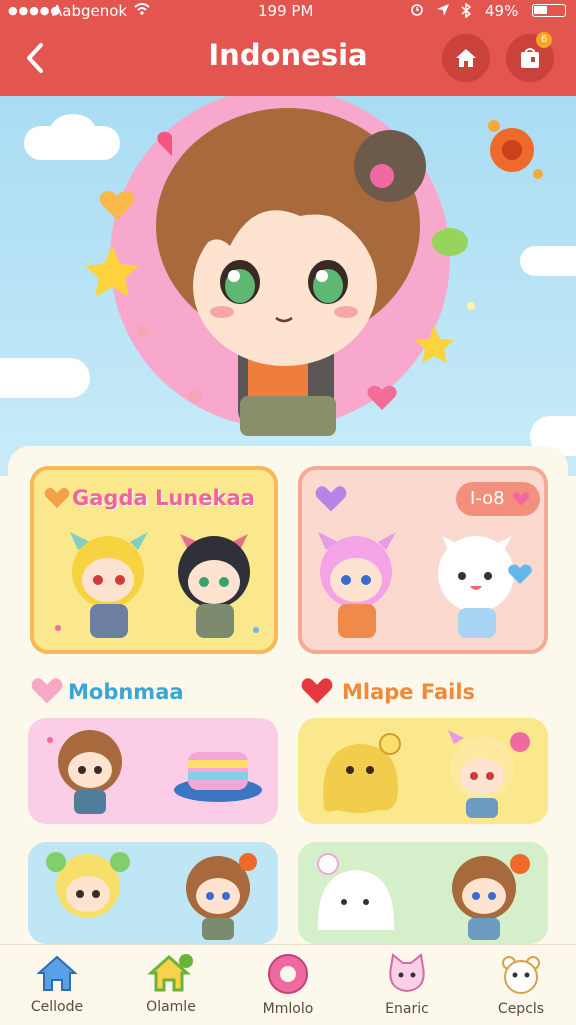  Describe the element at coordinates (171, 1007) in the screenshot. I see `nav-label: Olamle` at that location.